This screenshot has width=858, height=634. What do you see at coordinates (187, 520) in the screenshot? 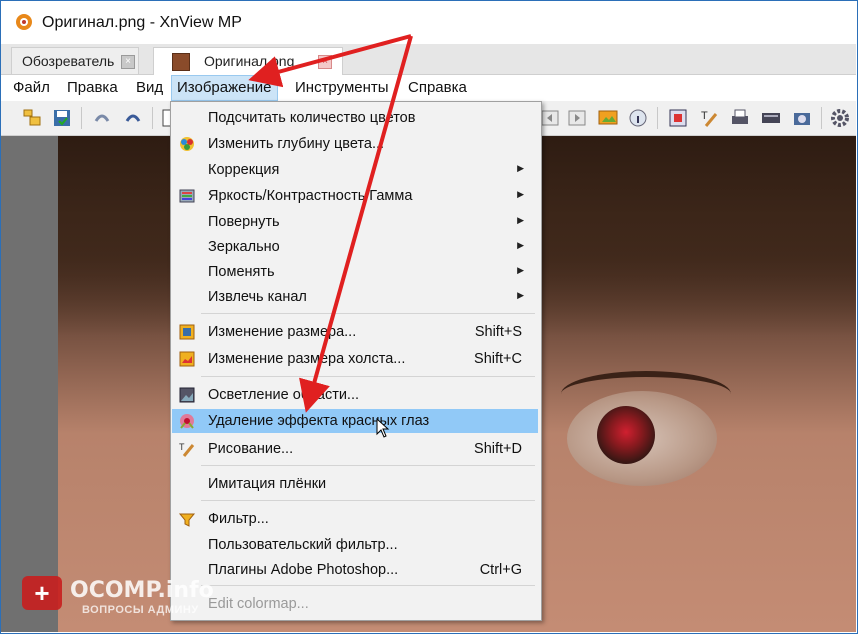
I see `filter-icon` at bounding box center [187, 520].